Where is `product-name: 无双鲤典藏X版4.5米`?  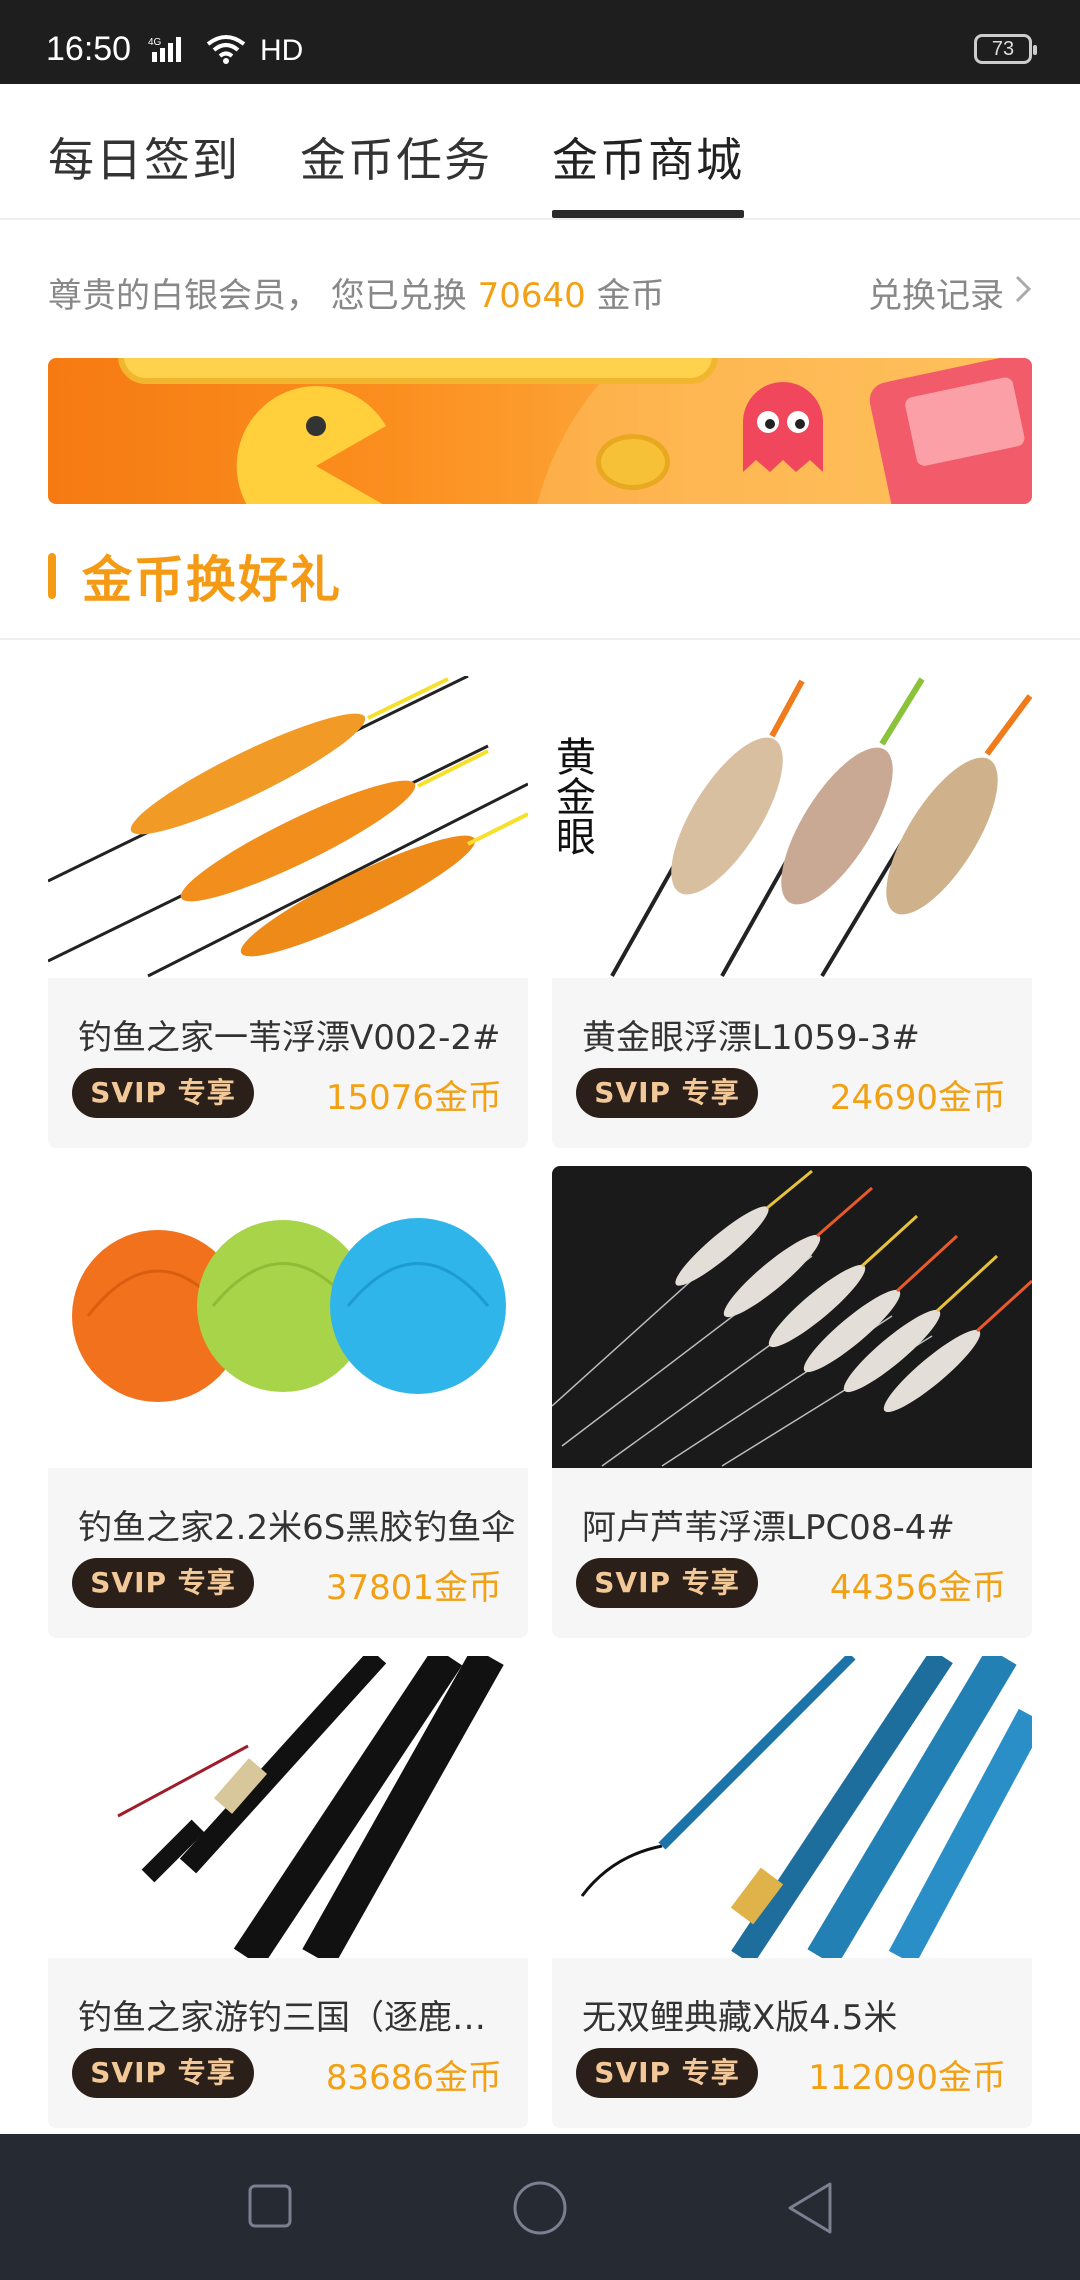 product-name: 无双鲤典藏X版4.5米 is located at coordinates (740, 2018).